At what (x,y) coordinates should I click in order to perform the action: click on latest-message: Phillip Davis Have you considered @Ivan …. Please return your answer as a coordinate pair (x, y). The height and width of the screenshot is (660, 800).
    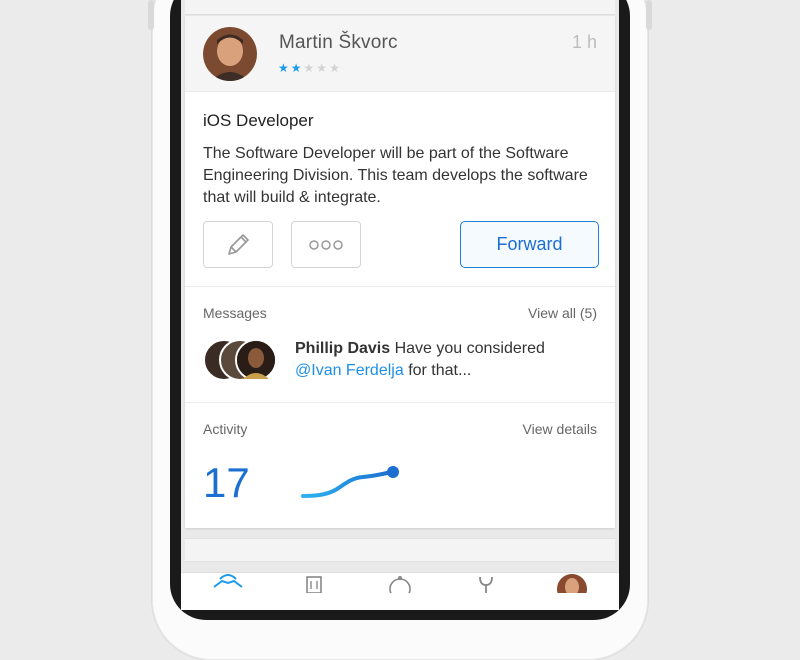
    Looking at the image, I should click on (445, 360).